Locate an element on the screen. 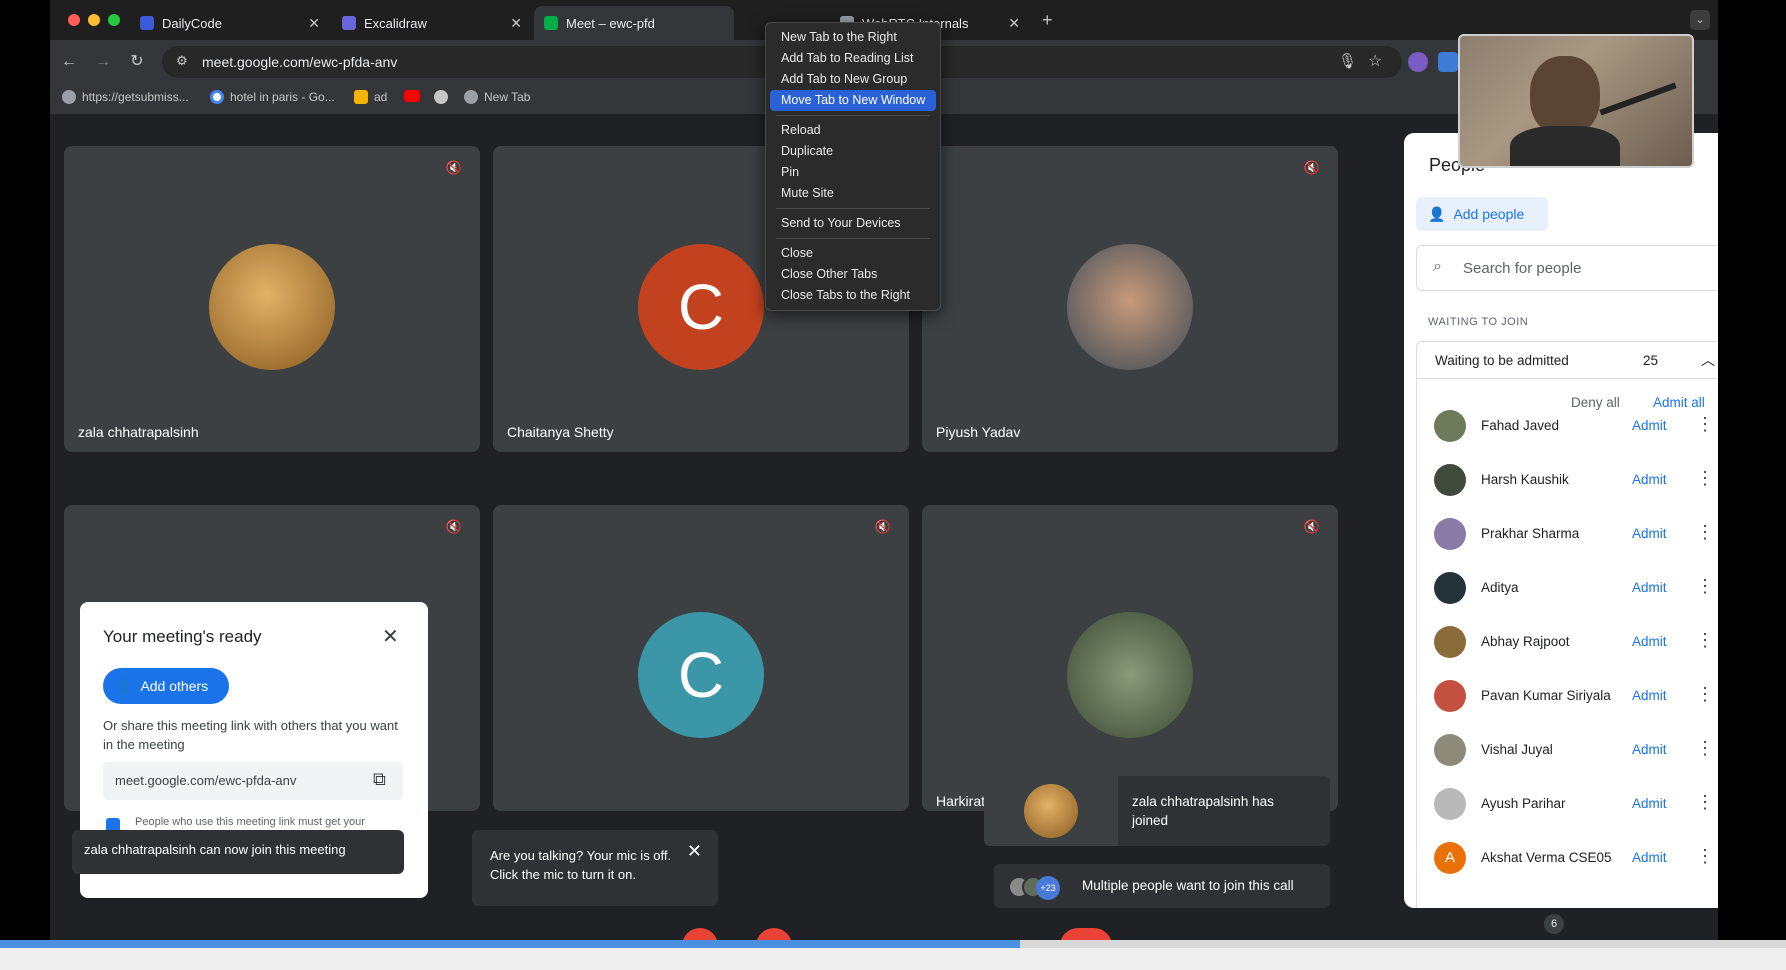 The image size is (1786, 970). meet-favicon-icon is located at coordinates (551, 23).